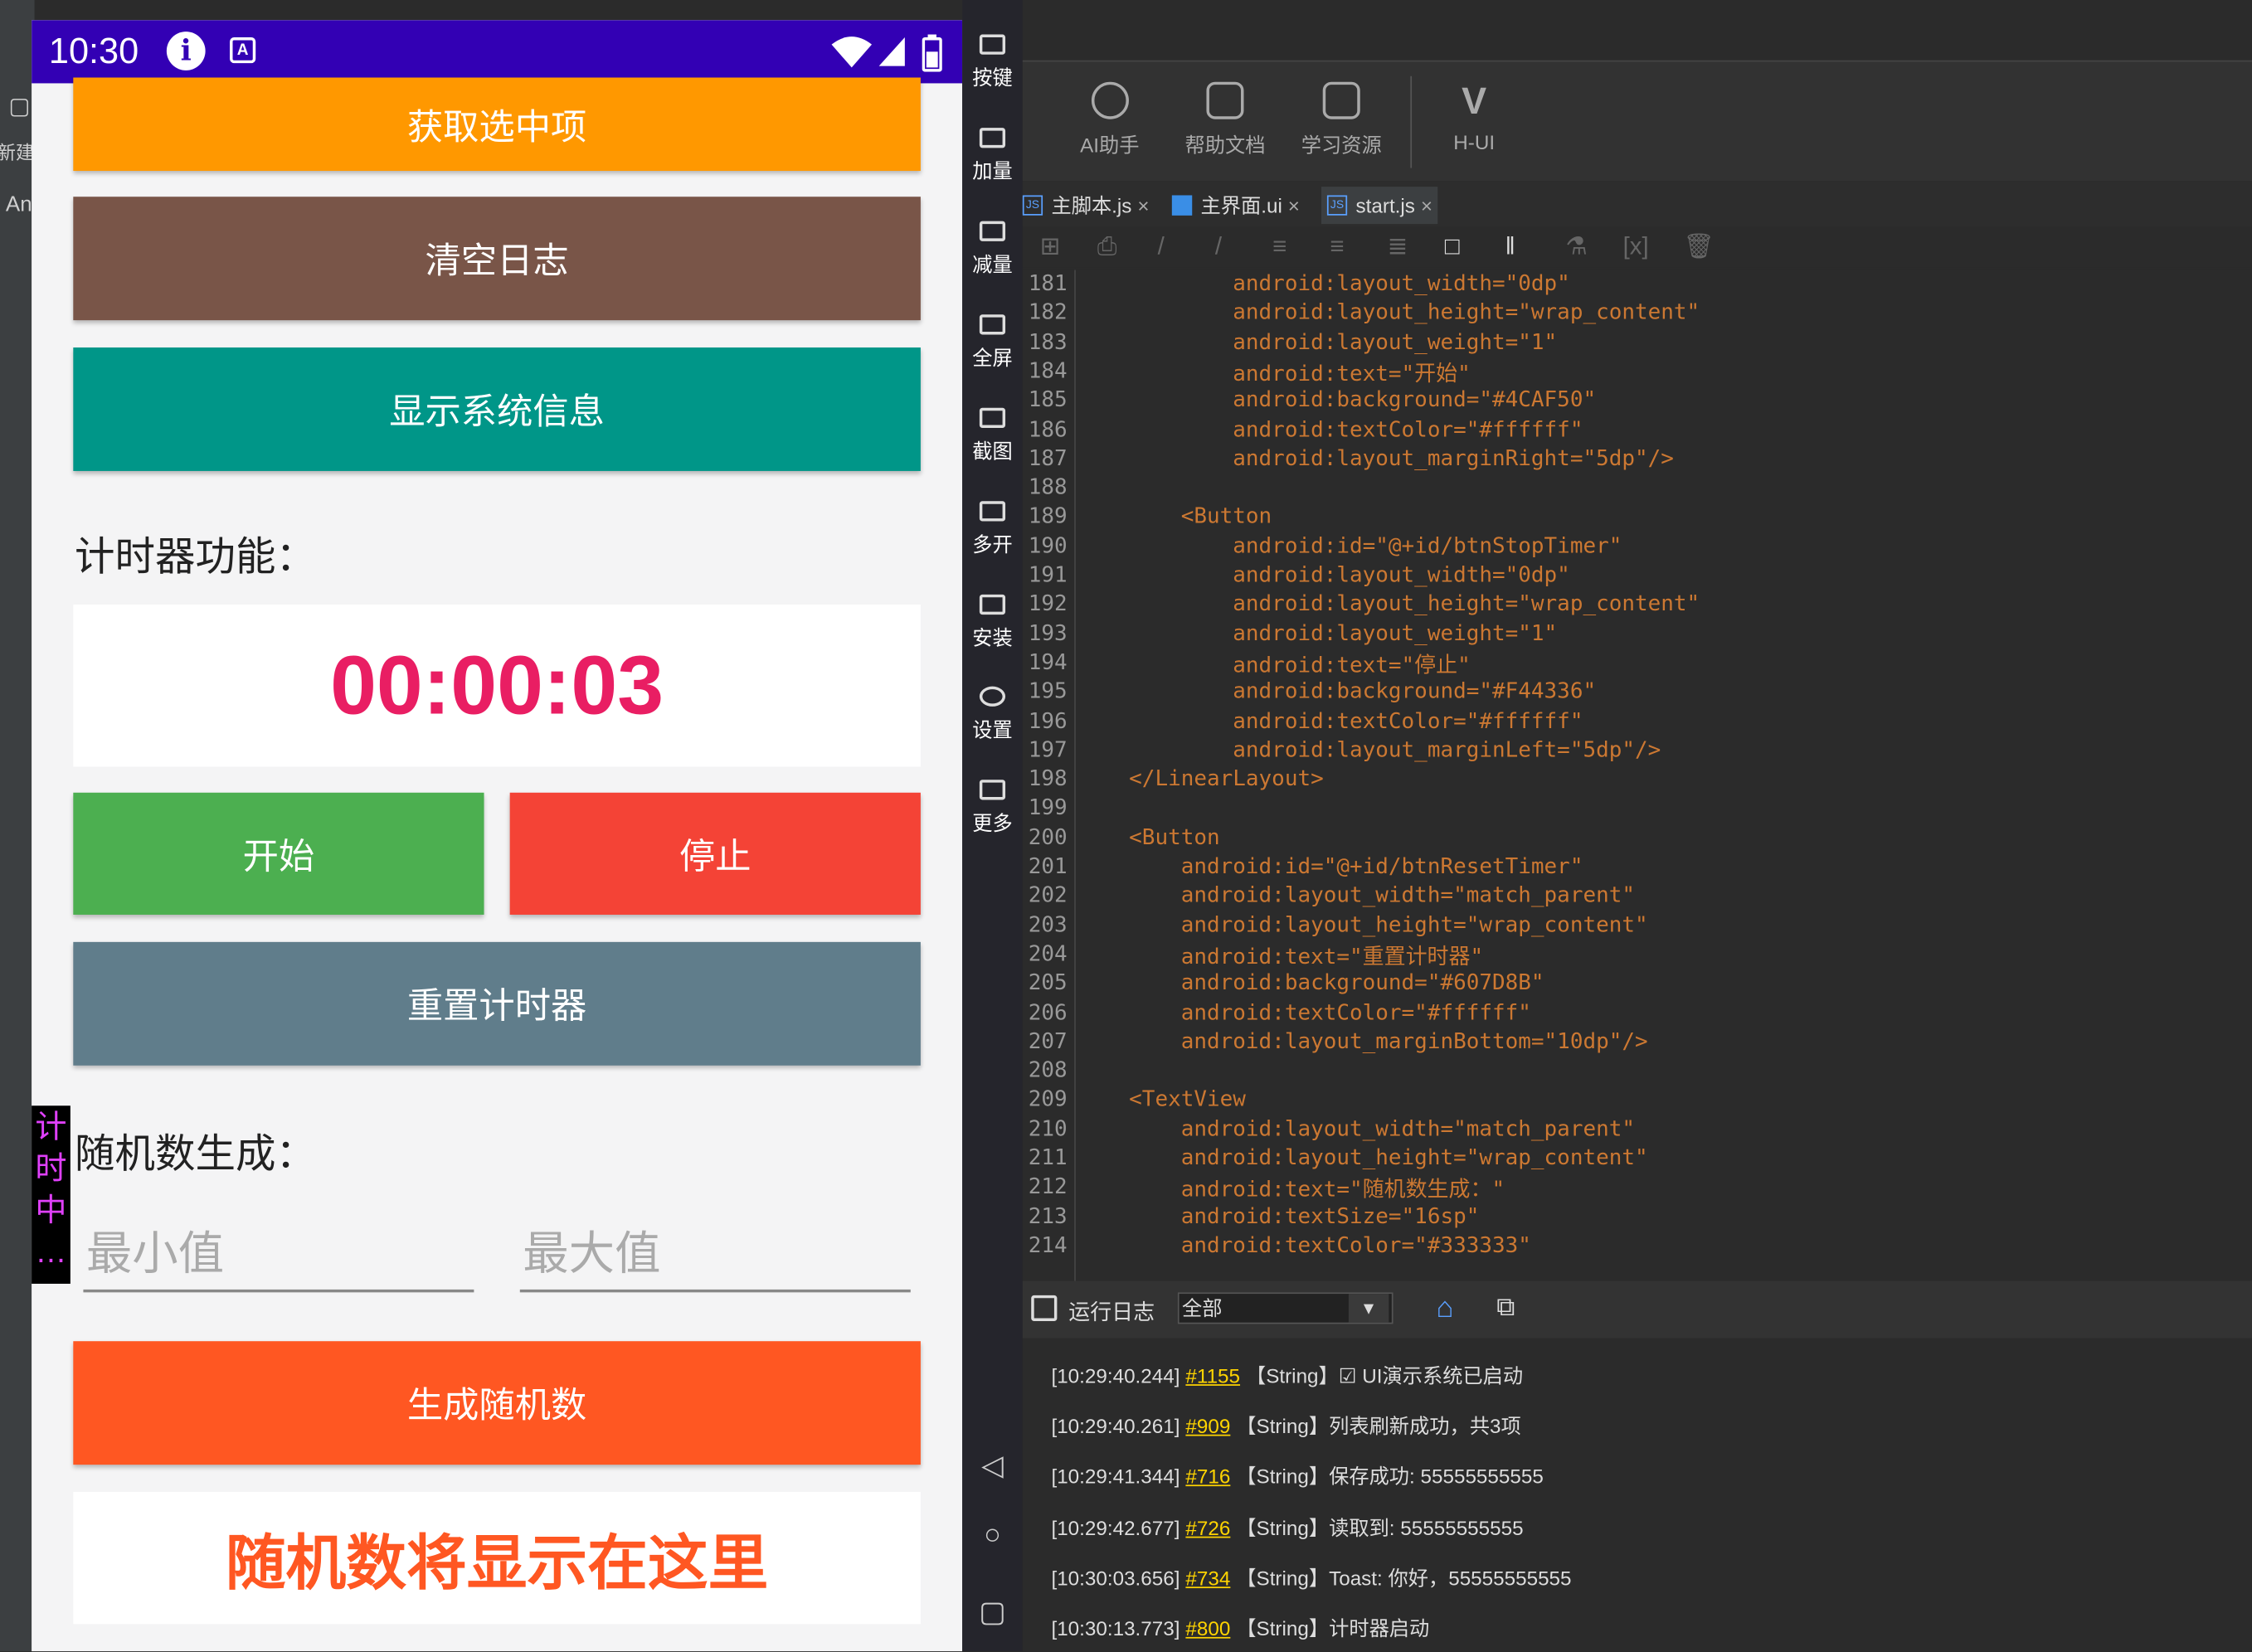 The height and width of the screenshot is (1652, 2252). I want to click on line-number: 193, so click(1048, 633).